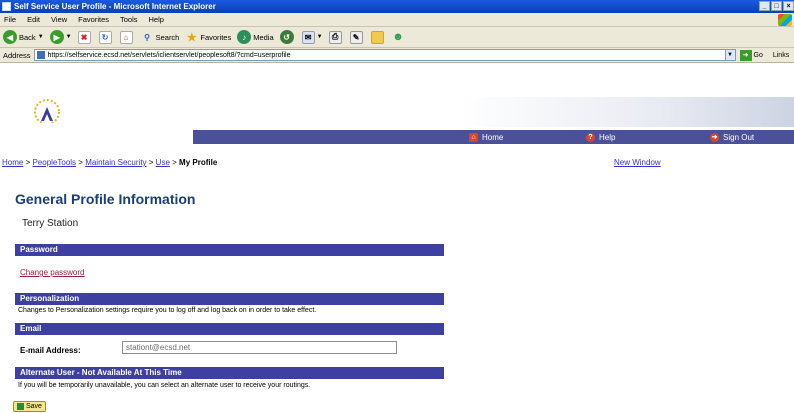 The image size is (794, 413). What do you see at coordinates (6, 6) in the screenshot?
I see `ie-icon` at bounding box center [6, 6].